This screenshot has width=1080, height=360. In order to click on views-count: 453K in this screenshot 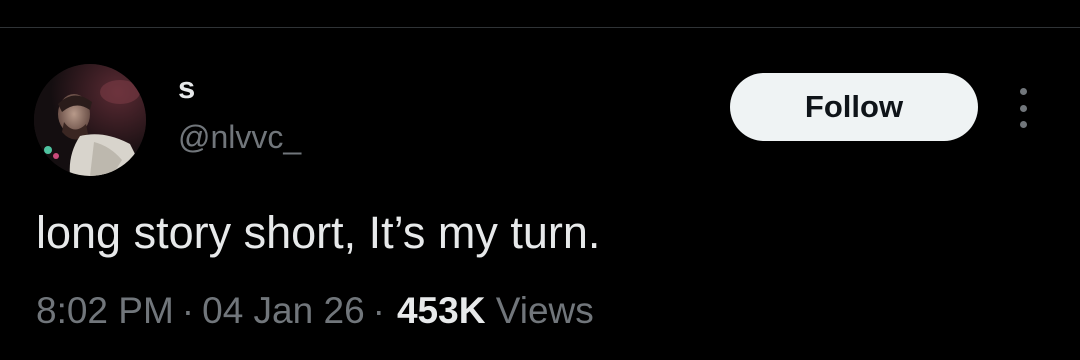, I will do `click(441, 310)`.